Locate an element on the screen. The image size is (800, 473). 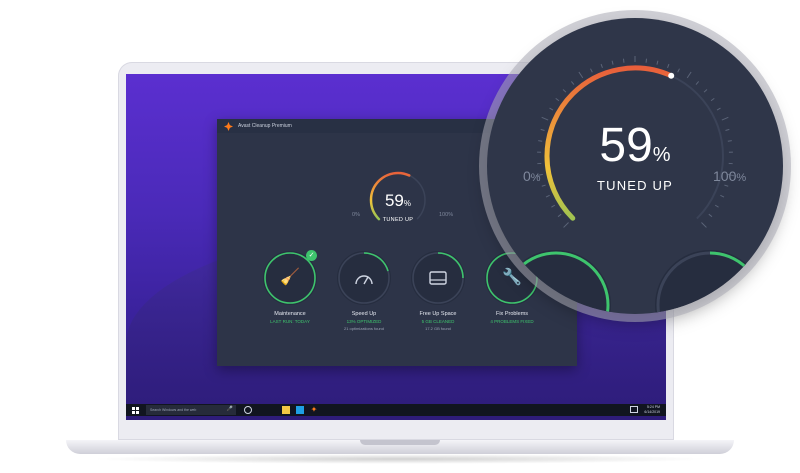
tuned-percent-value: 59 is located at coordinates (394, 200).